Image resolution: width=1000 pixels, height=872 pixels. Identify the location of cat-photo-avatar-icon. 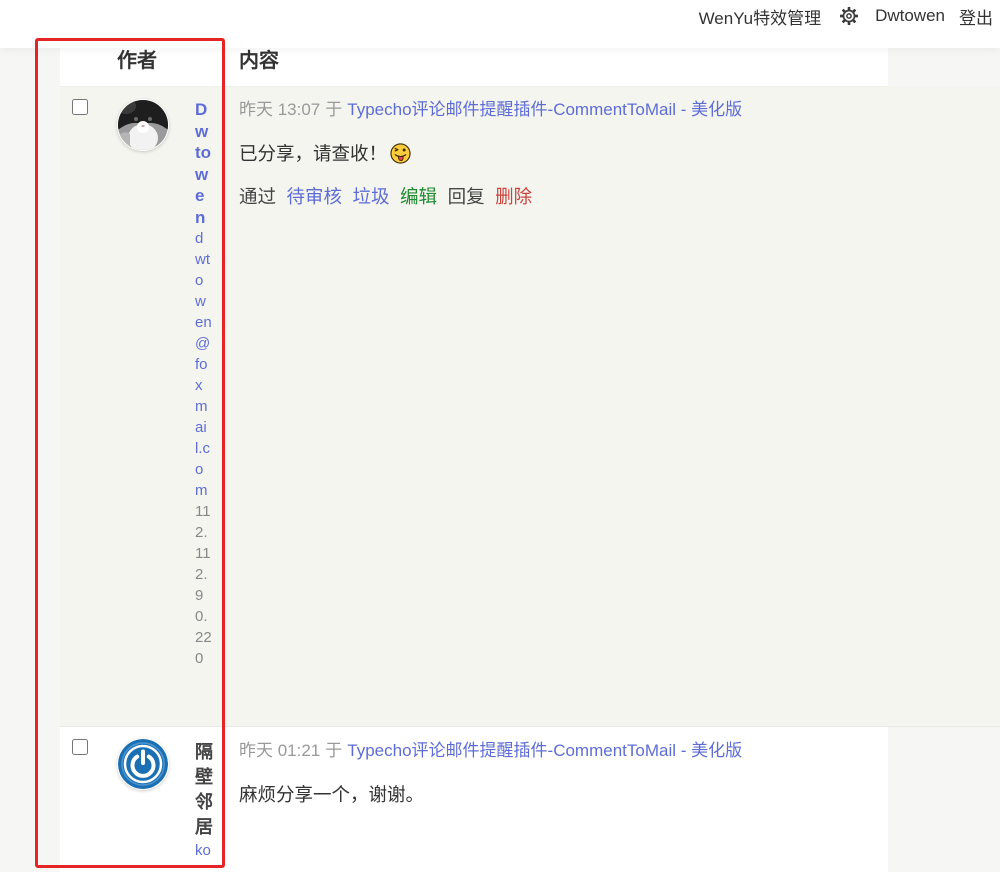
(143, 125).